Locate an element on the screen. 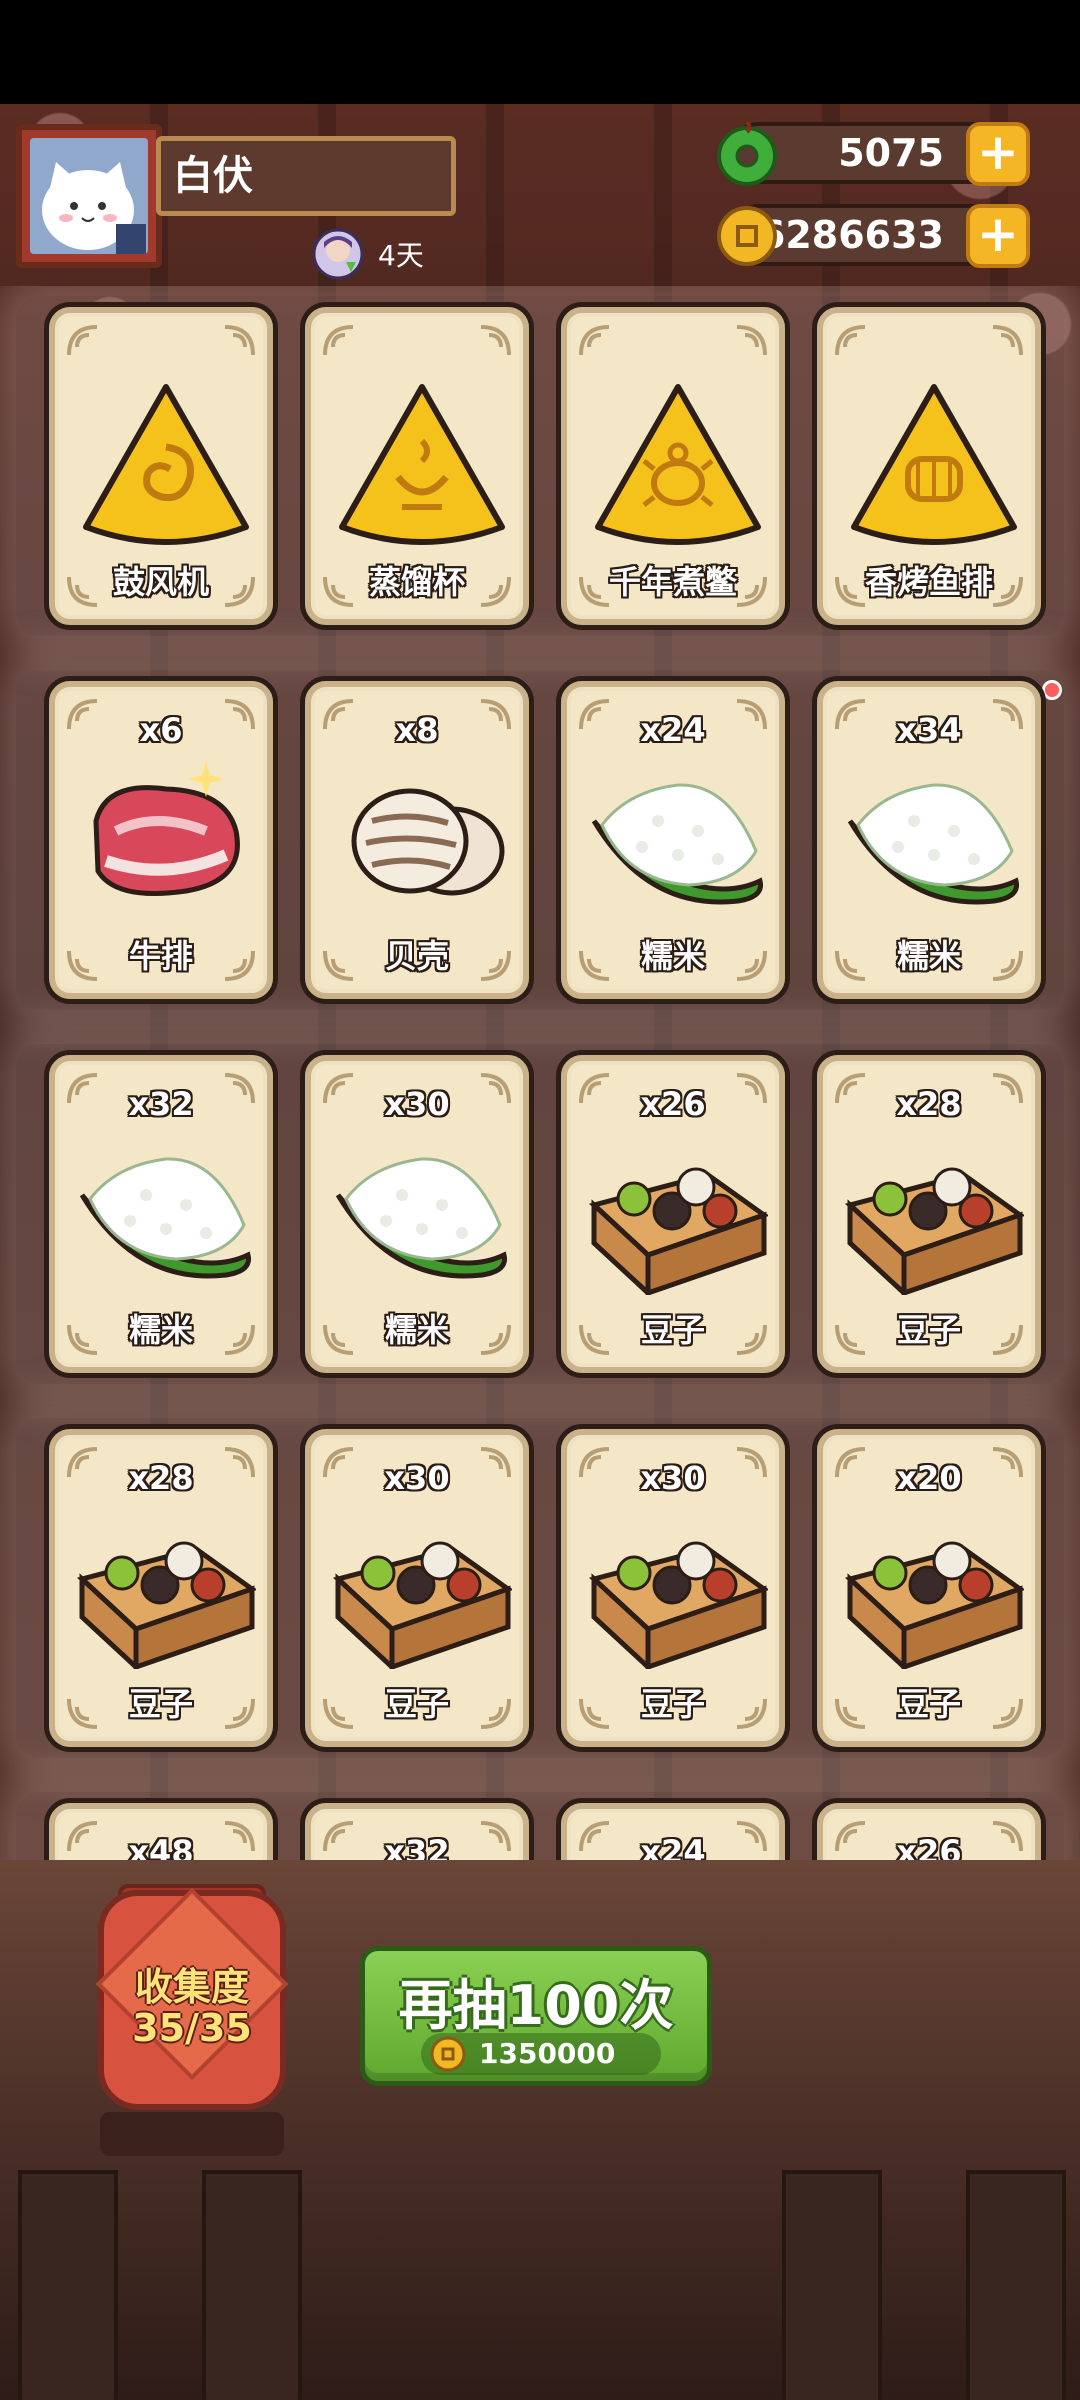 This screenshot has width=1080, height=2400. card-label: 蒸馏杯 is located at coordinates (416, 582).